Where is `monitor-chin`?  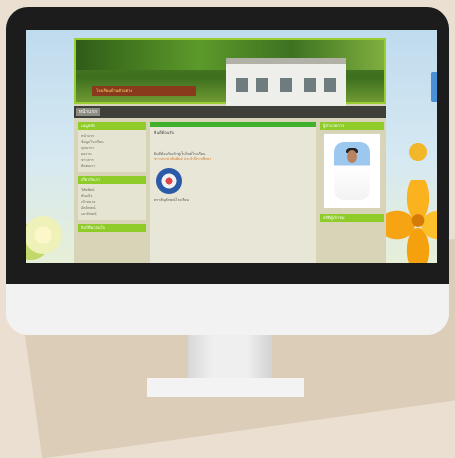 monitor-chin is located at coordinates (227, 309).